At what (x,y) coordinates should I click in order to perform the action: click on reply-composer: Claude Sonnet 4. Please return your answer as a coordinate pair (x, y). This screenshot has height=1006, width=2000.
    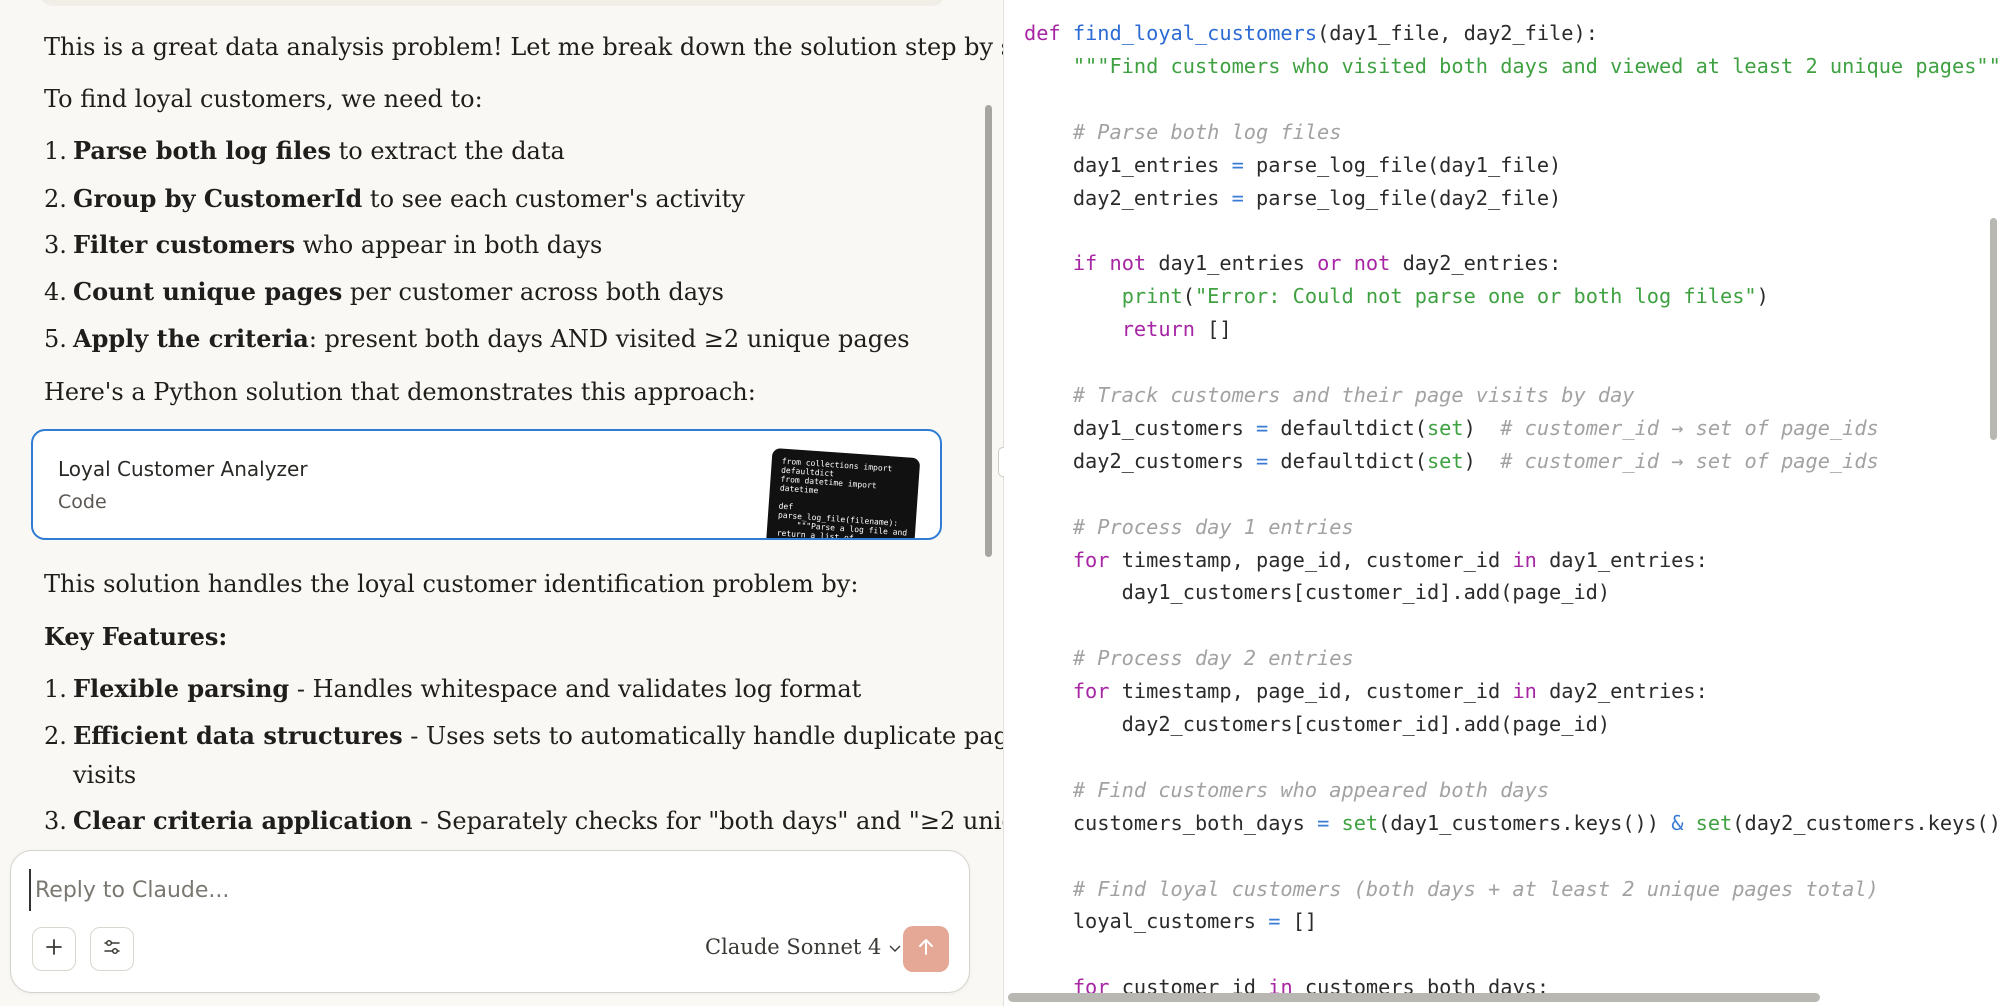
    Looking at the image, I should click on (490, 921).